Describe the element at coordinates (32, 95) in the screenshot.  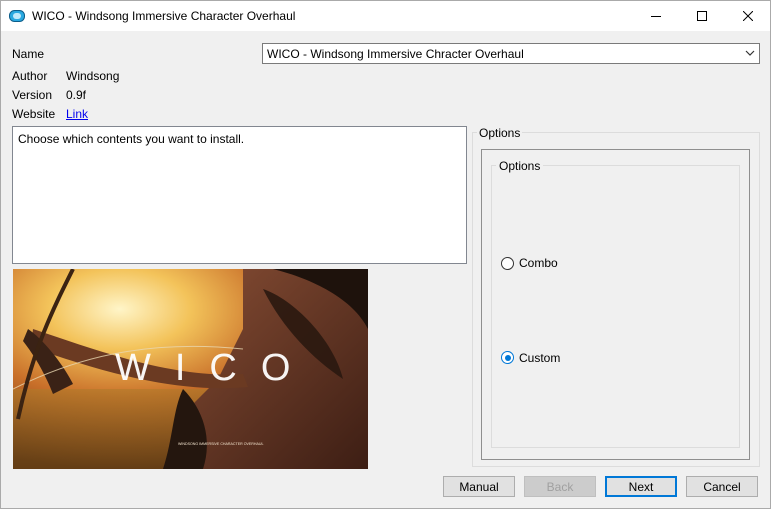
I see `version-label: Version` at that location.